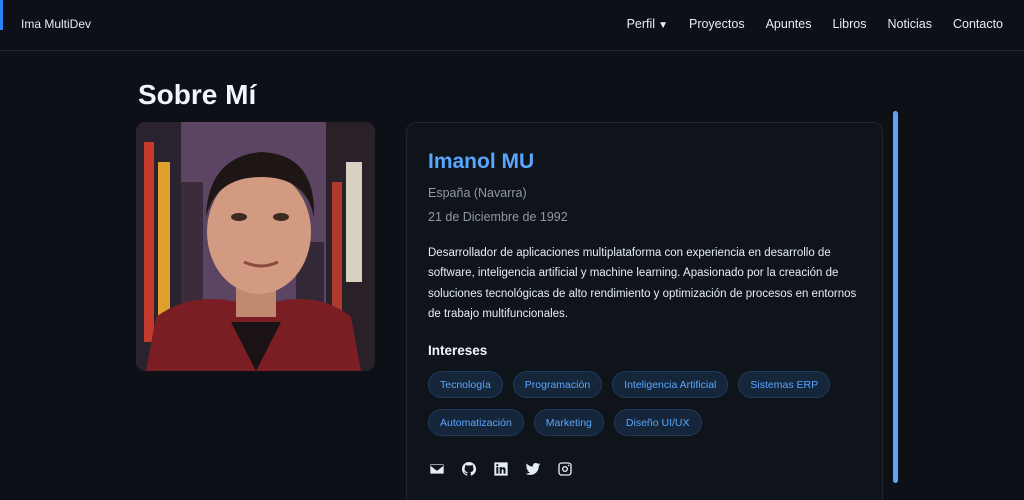 Image resolution: width=1024 pixels, height=500 pixels. What do you see at coordinates (557, 384) in the screenshot?
I see `interest-tag: Programación` at bounding box center [557, 384].